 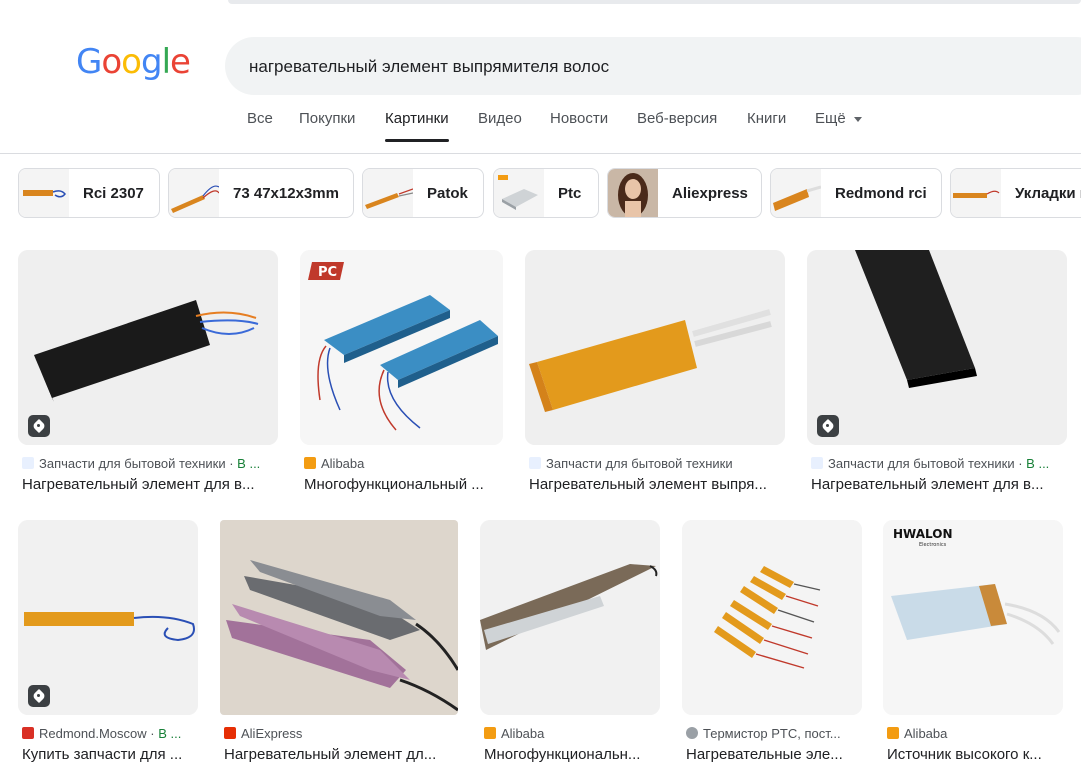 I want to click on chip-ptc: Ptc, so click(x=546, y=193).